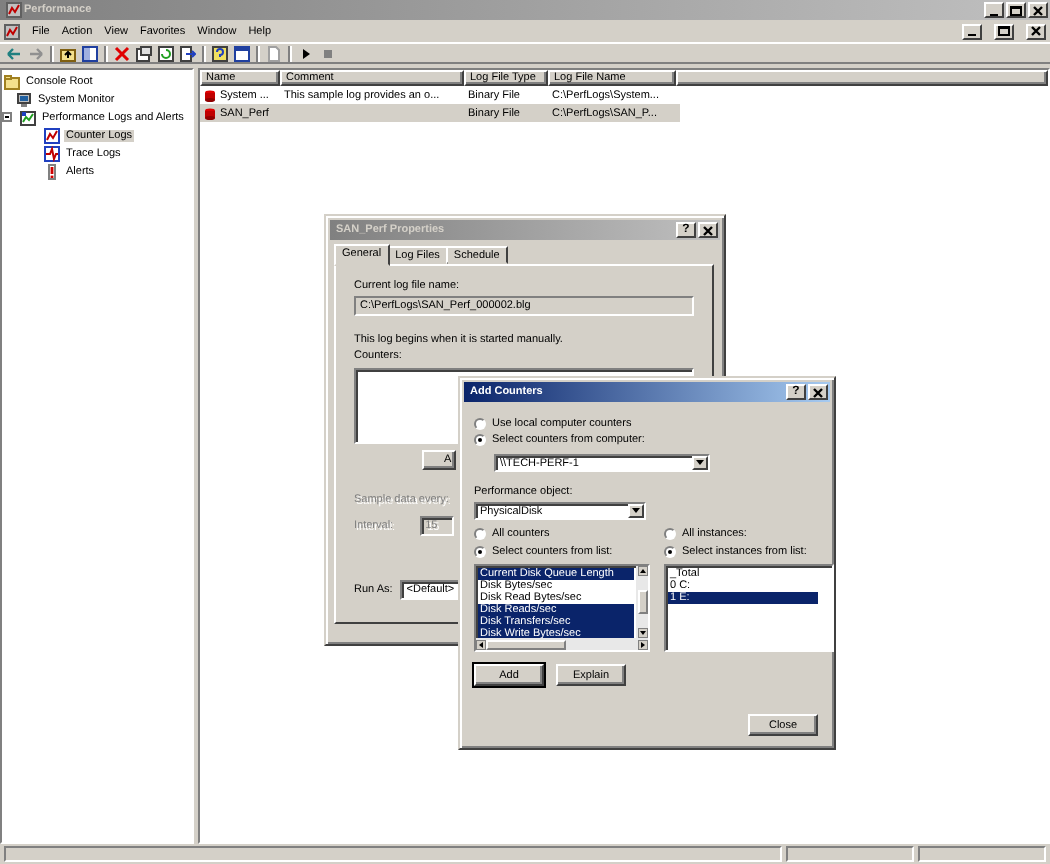 This screenshot has height=864, width=1050. What do you see at coordinates (24, 99) in the screenshot?
I see `monitor-icon` at bounding box center [24, 99].